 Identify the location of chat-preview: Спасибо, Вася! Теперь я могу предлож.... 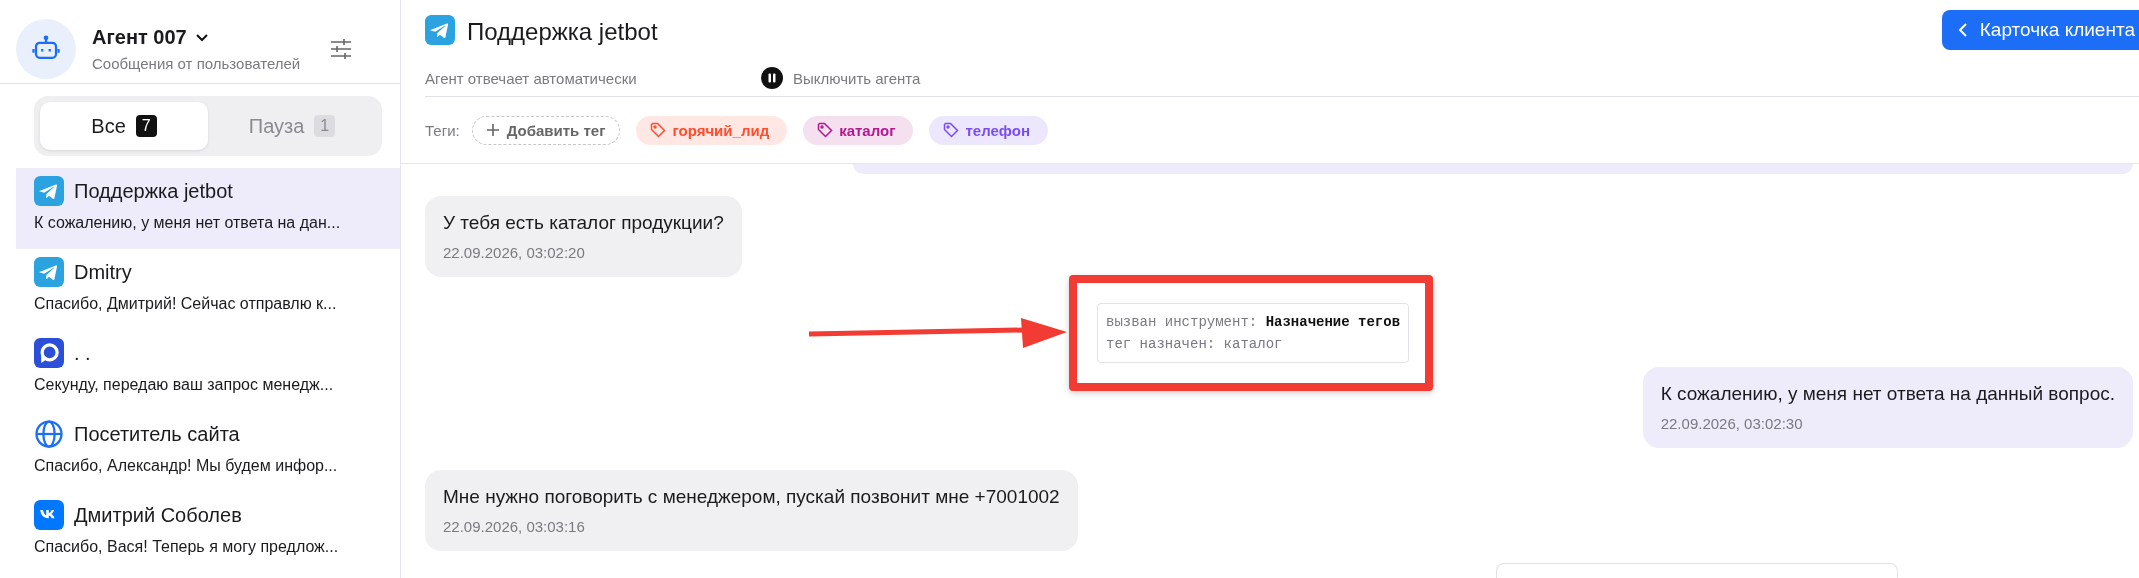
(187, 547).